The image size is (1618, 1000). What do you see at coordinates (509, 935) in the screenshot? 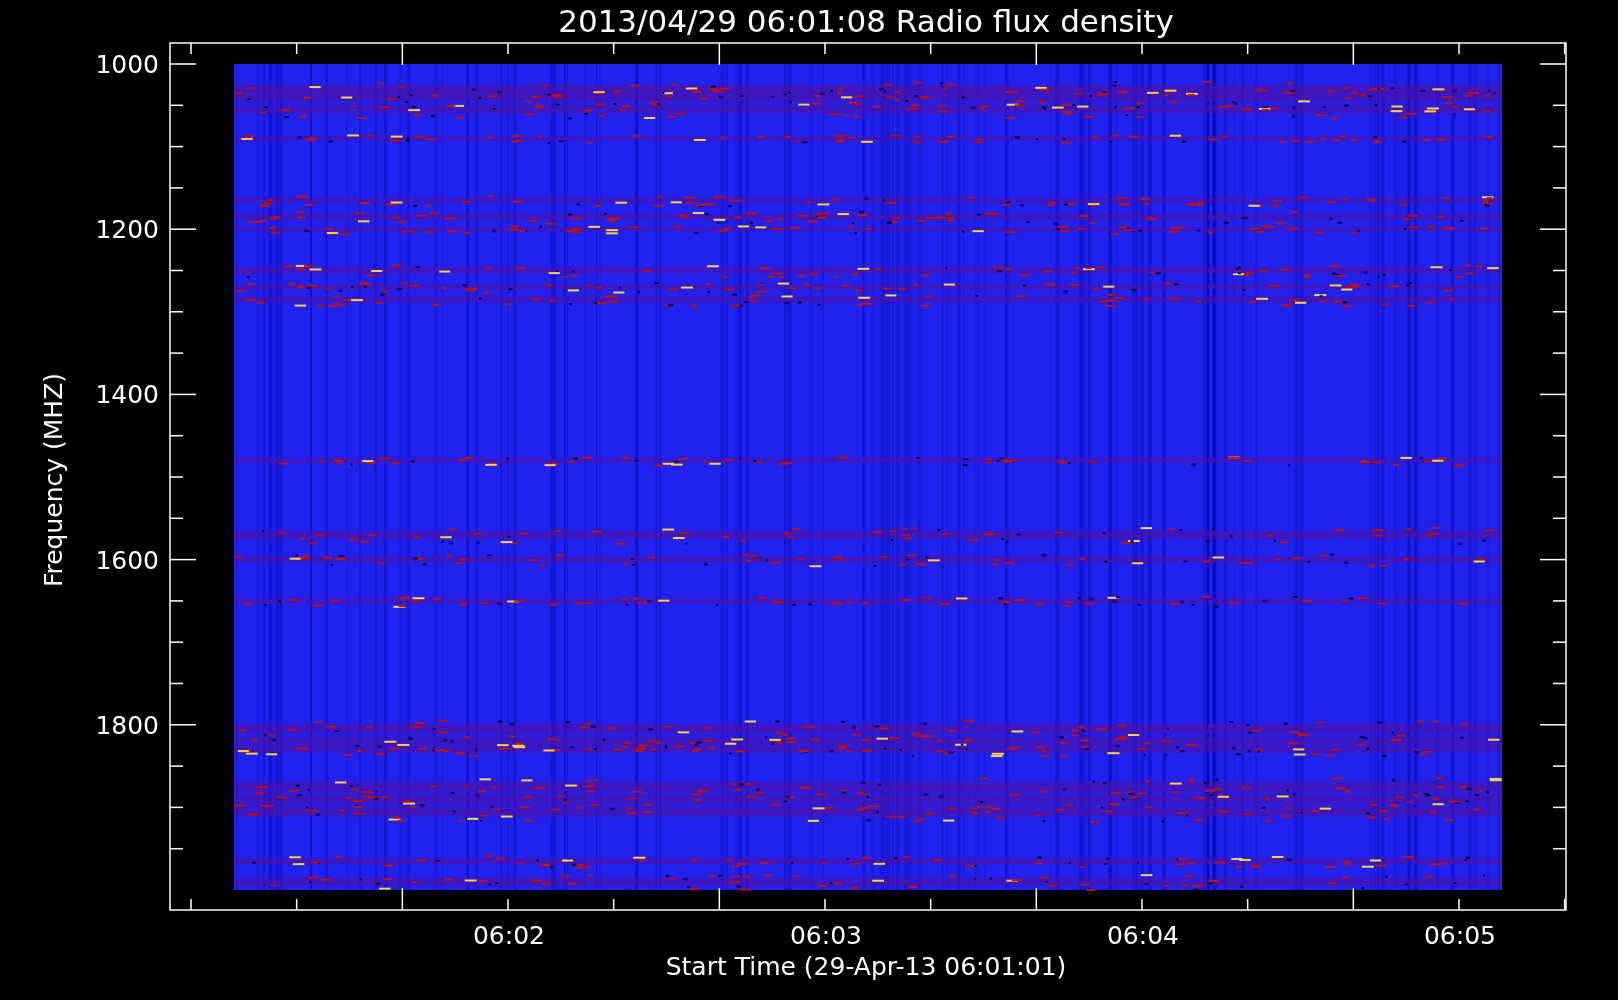
I see `x-tick-label: 06:02` at bounding box center [509, 935].